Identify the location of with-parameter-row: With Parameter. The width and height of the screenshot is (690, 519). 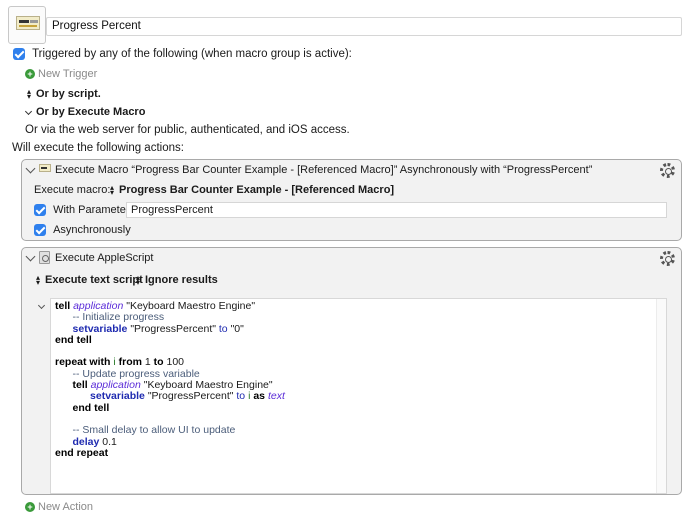
(82, 210).